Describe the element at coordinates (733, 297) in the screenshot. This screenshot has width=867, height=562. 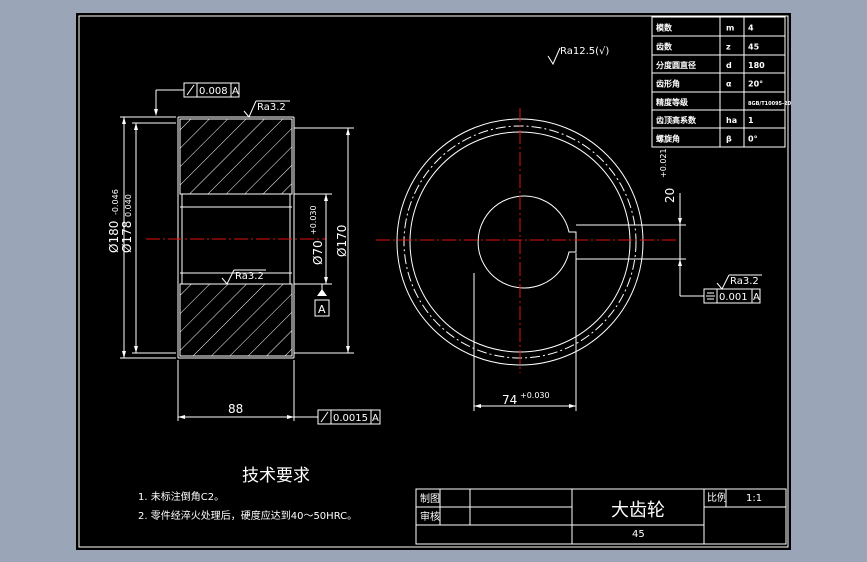
I see `symmetry-value: 0.001` at that location.